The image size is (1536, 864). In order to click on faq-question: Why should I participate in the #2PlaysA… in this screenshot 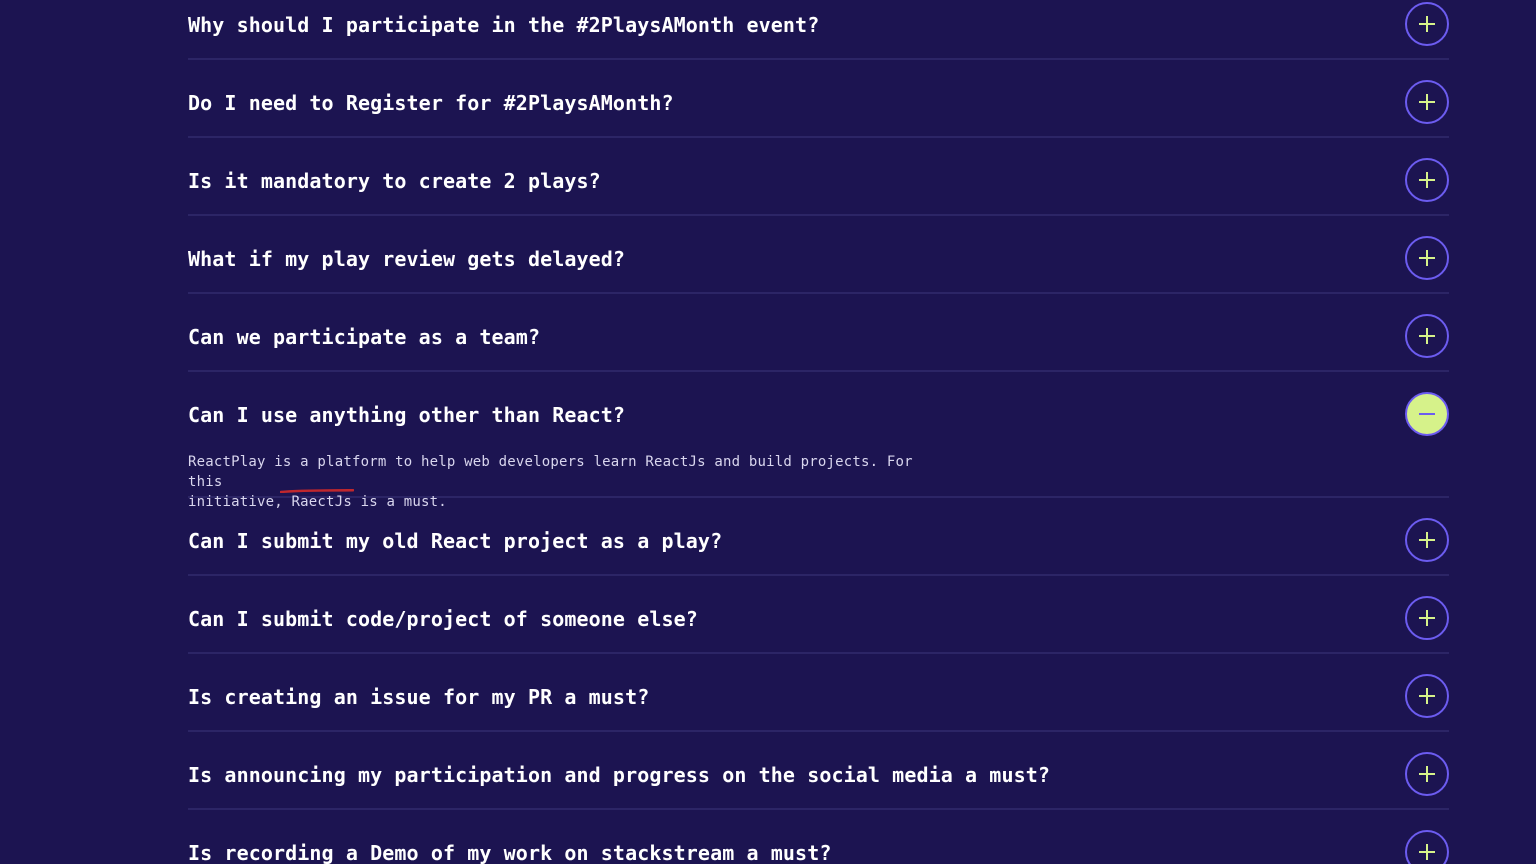, I will do `click(503, 25)`.